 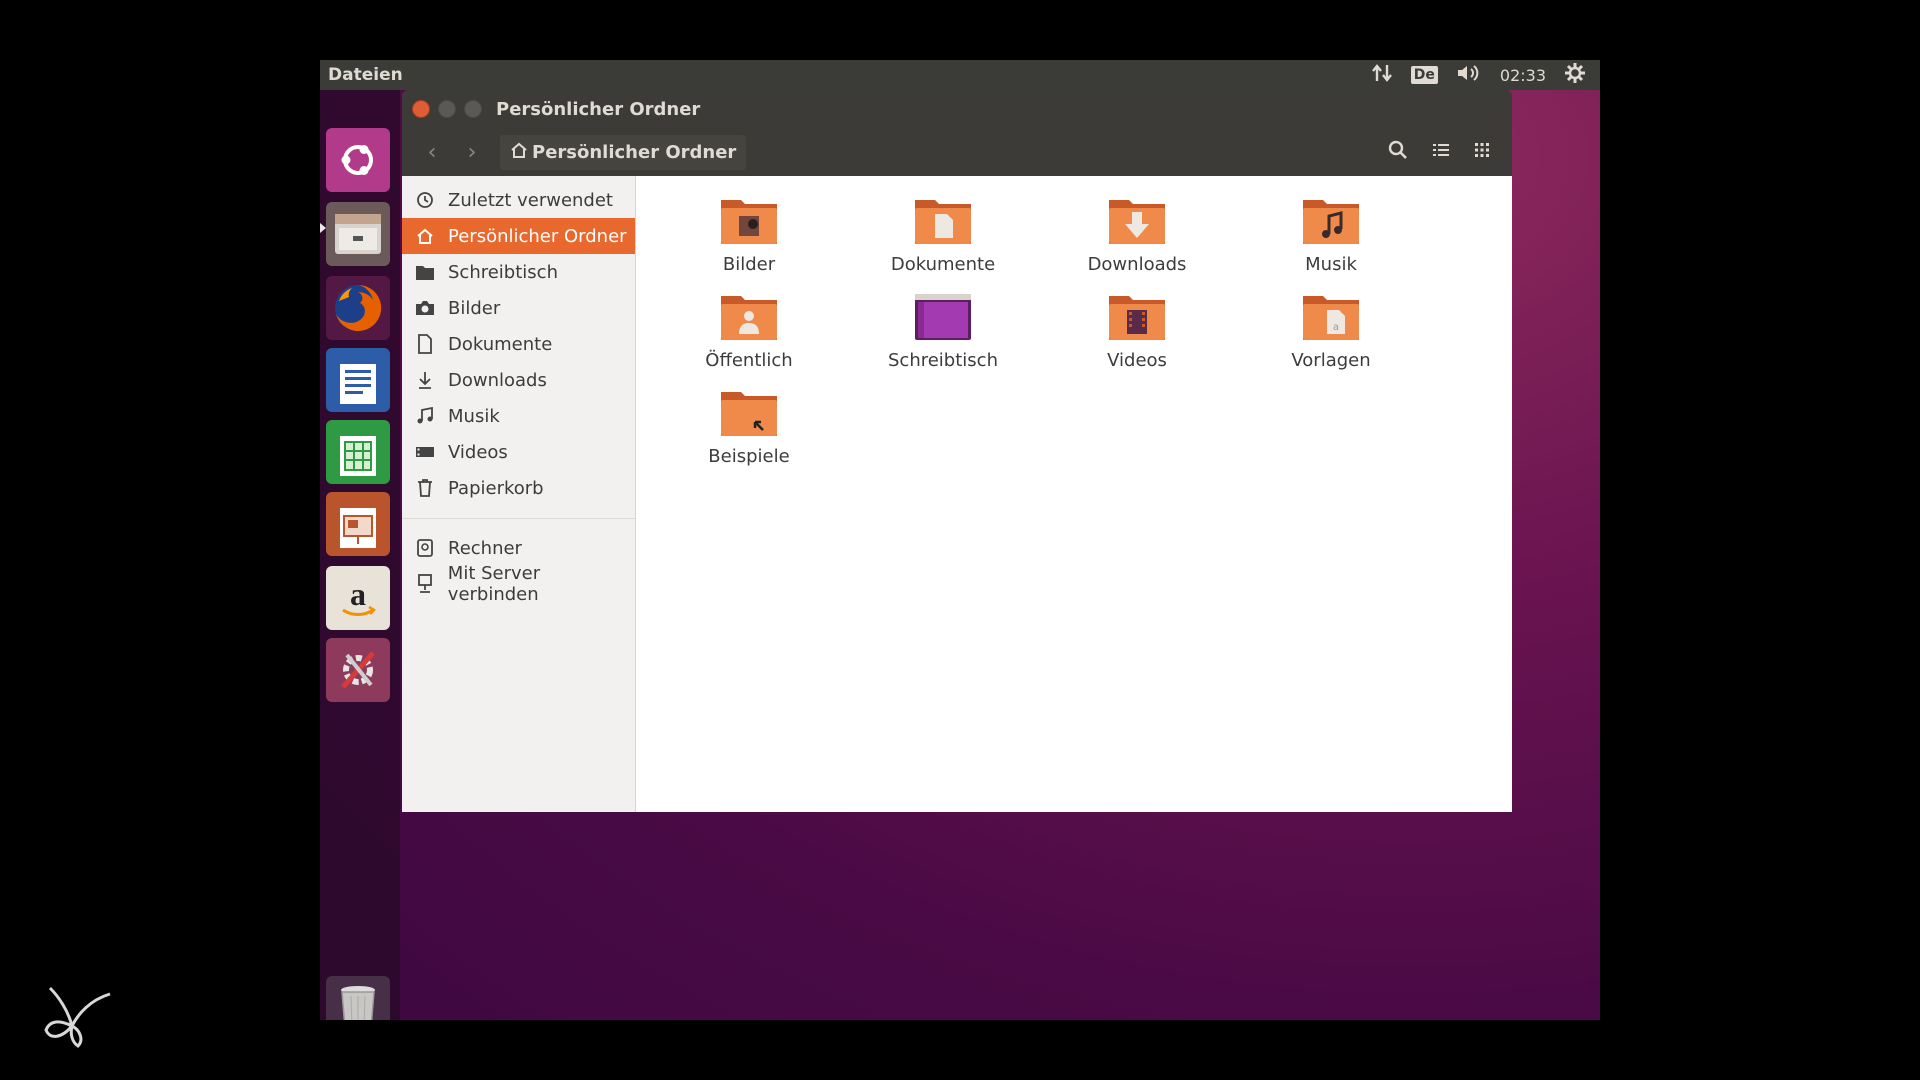 I want to click on amazon-icon: a, so click(x=358, y=598).